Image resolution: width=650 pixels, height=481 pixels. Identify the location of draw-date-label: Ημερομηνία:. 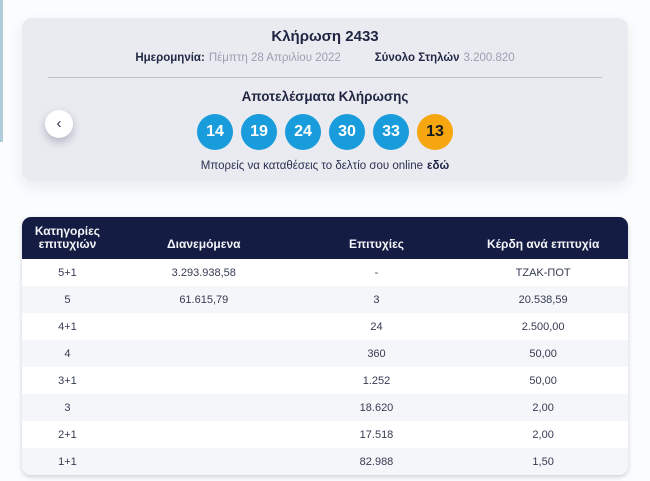
(170, 58).